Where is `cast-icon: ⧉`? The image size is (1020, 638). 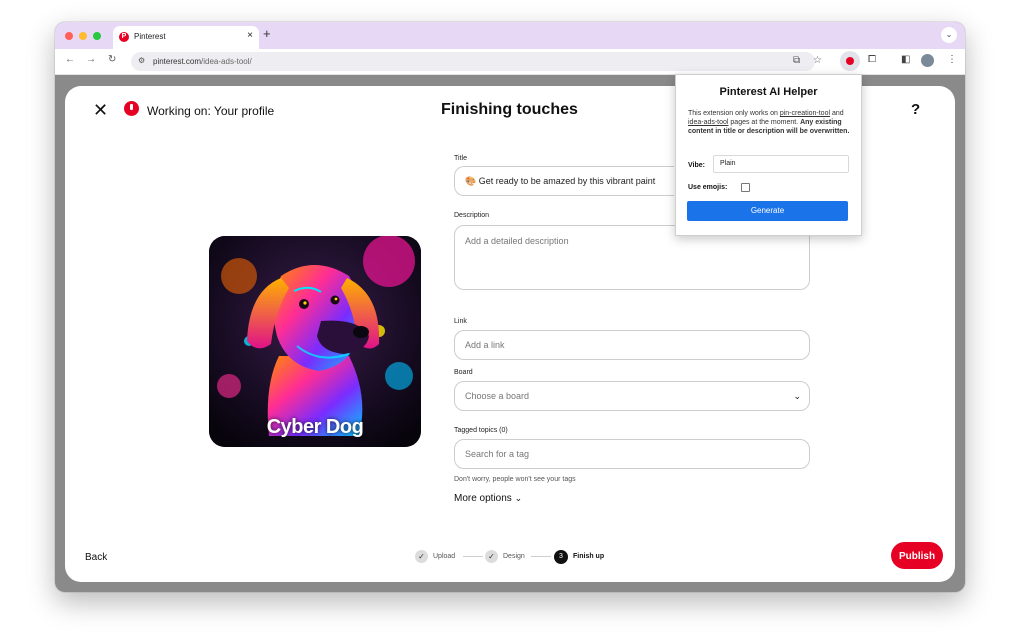
cast-icon: ⧉ is located at coordinates (796, 60).